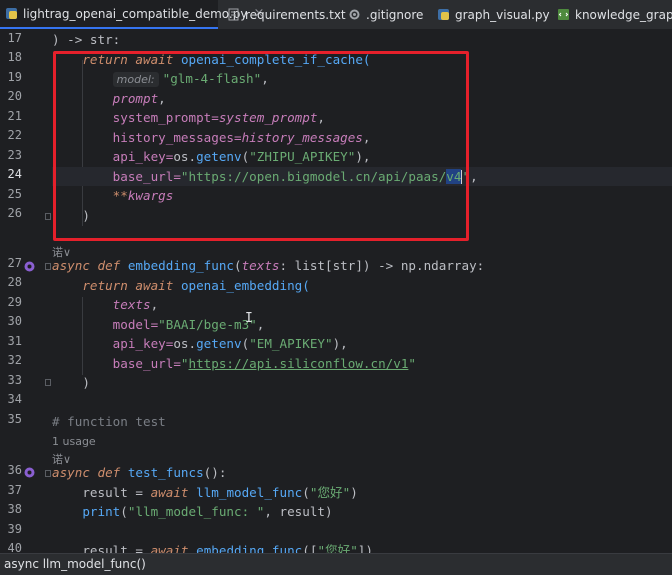  Describe the element at coordinates (362, 493) in the screenshot. I see `code-line-38: result = await llm_model_func("您好")` at that location.